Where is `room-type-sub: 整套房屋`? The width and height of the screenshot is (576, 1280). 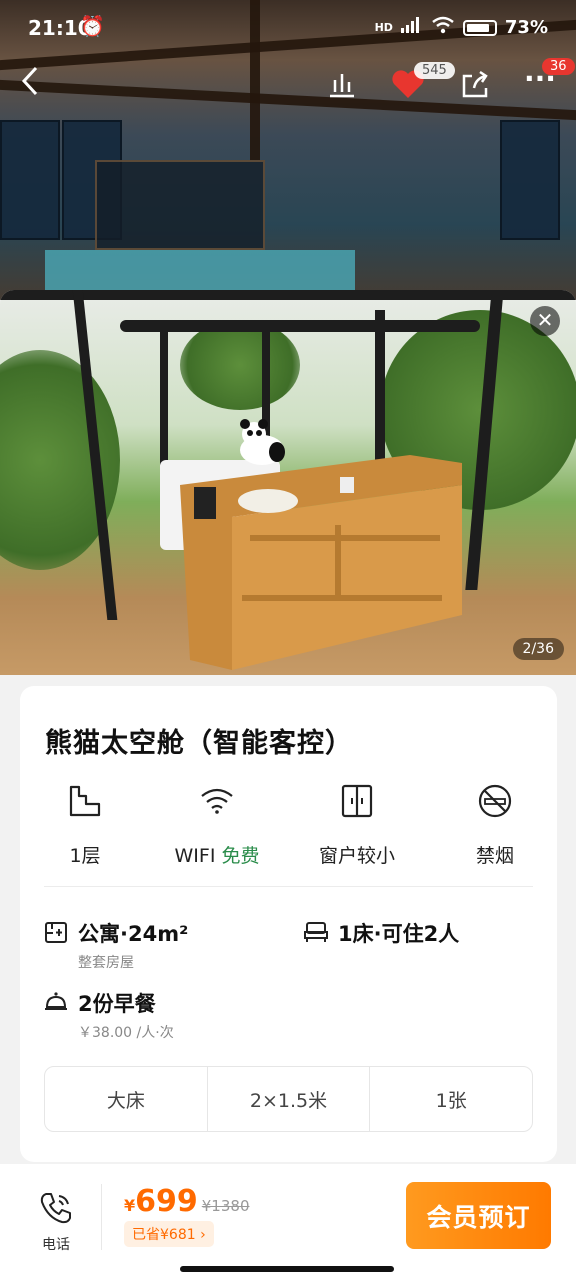
room-type-sub: 整套房屋 is located at coordinates (106, 963).